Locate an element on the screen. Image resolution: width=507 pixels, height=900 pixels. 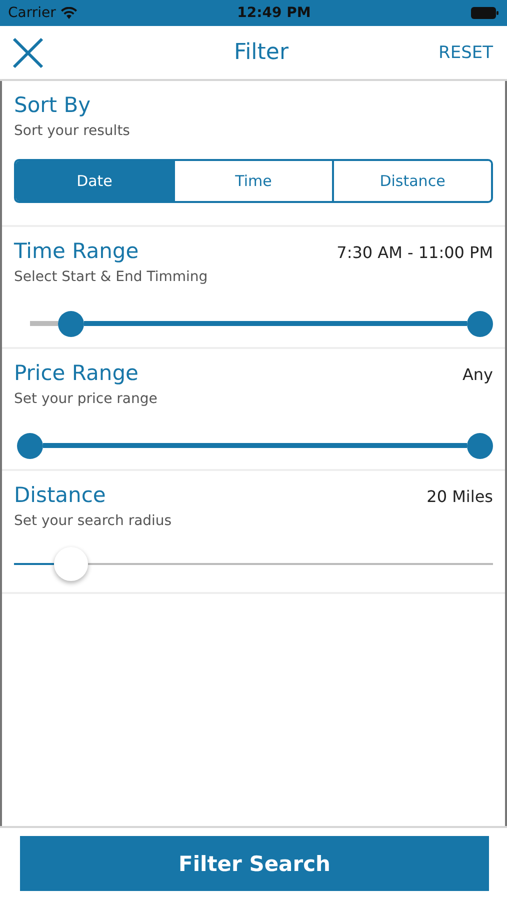
range-value: 7:30 AM - 11:00 PM is located at coordinates (414, 252).